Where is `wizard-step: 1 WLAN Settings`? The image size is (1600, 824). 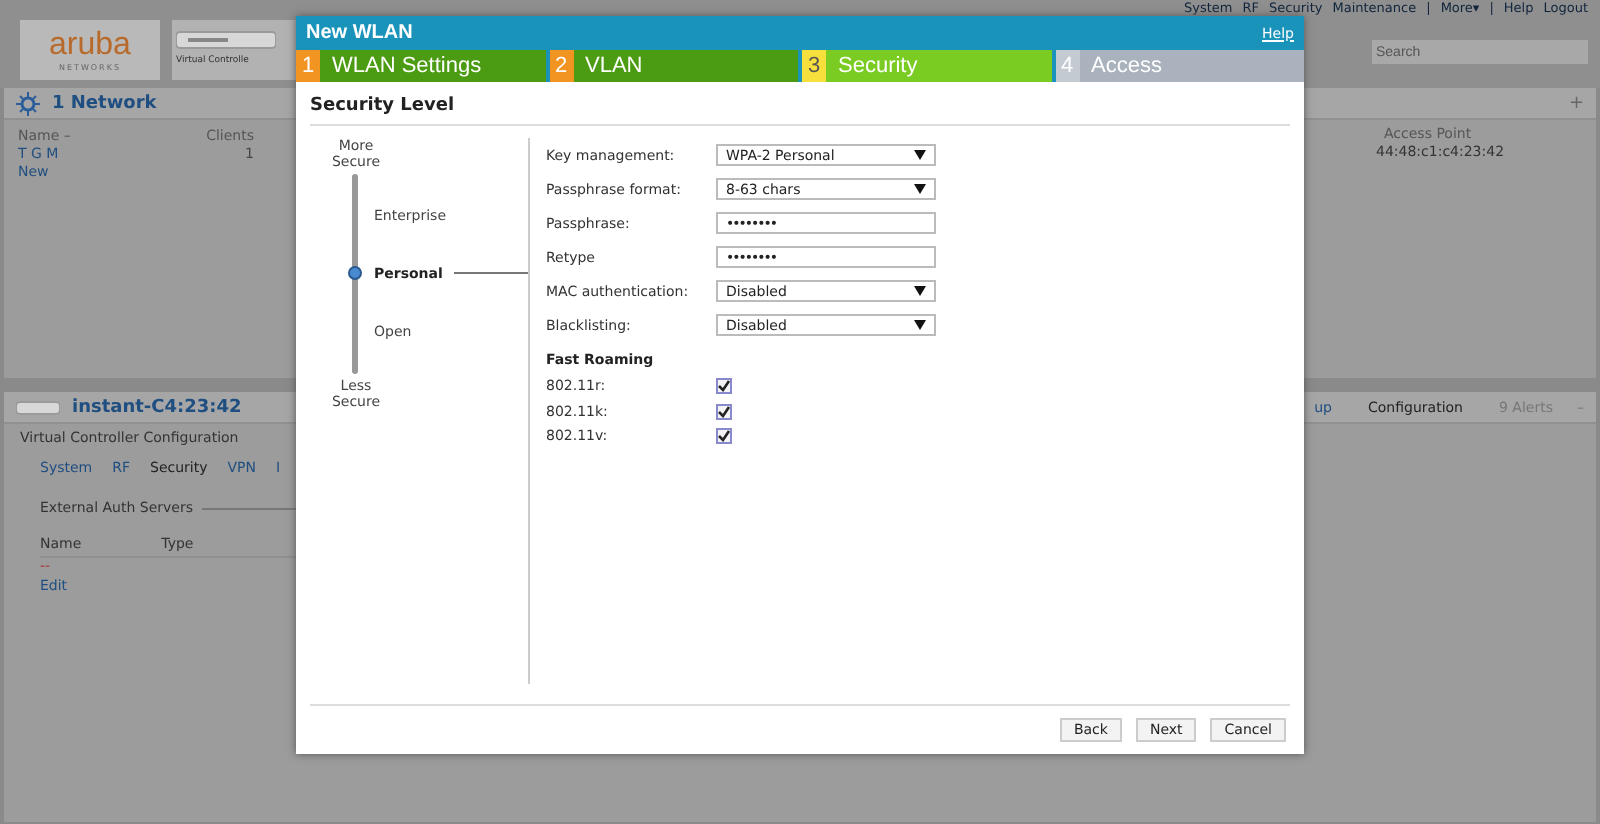
wizard-step: 1 WLAN Settings is located at coordinates (420, 66).